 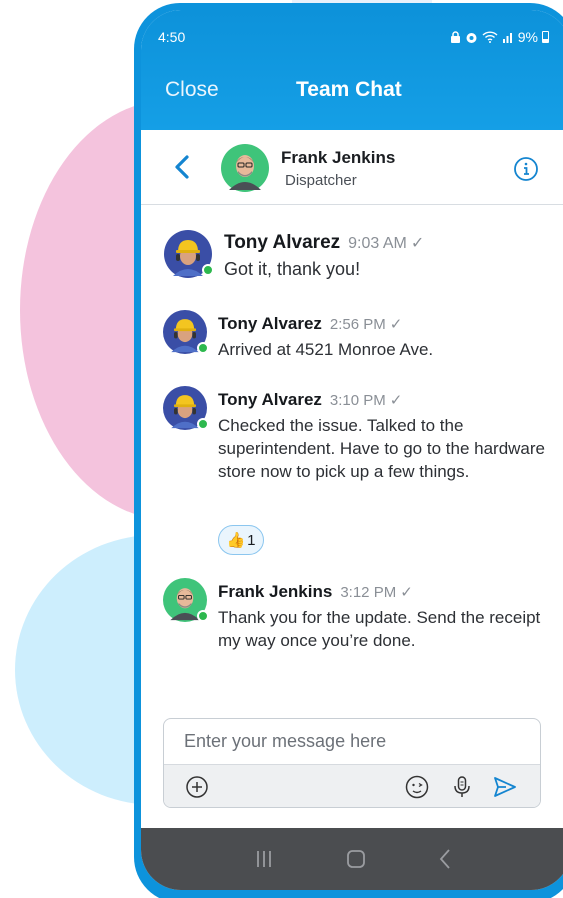 I want to click on message-time: 3:12 PM, so click(x=368, y=592).